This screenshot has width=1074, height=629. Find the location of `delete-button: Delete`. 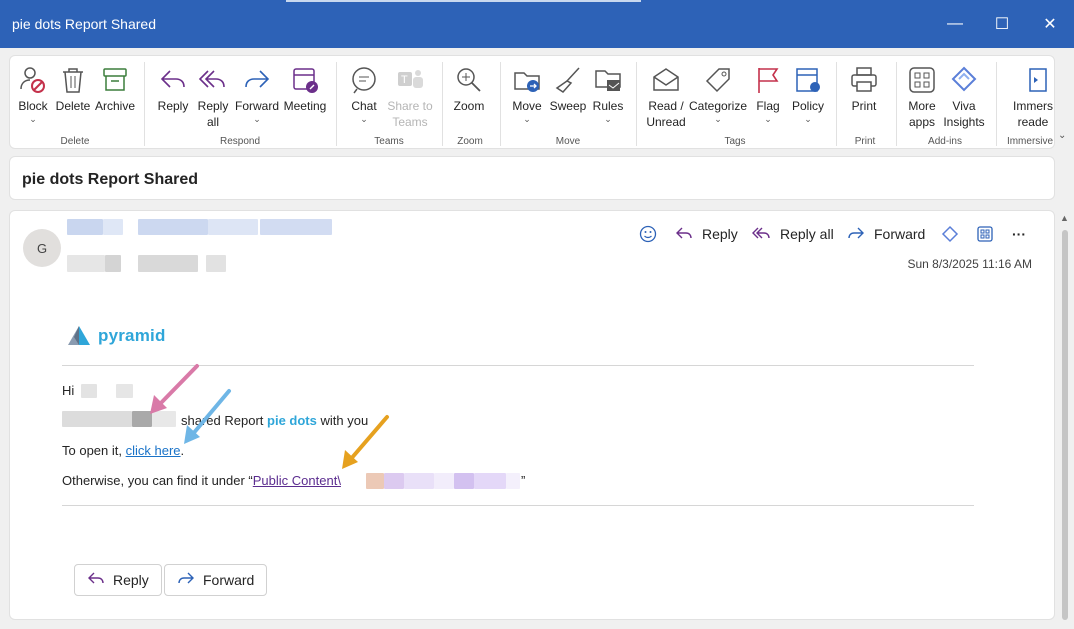

delete-button: Delete is located at coordinates (73, 97).